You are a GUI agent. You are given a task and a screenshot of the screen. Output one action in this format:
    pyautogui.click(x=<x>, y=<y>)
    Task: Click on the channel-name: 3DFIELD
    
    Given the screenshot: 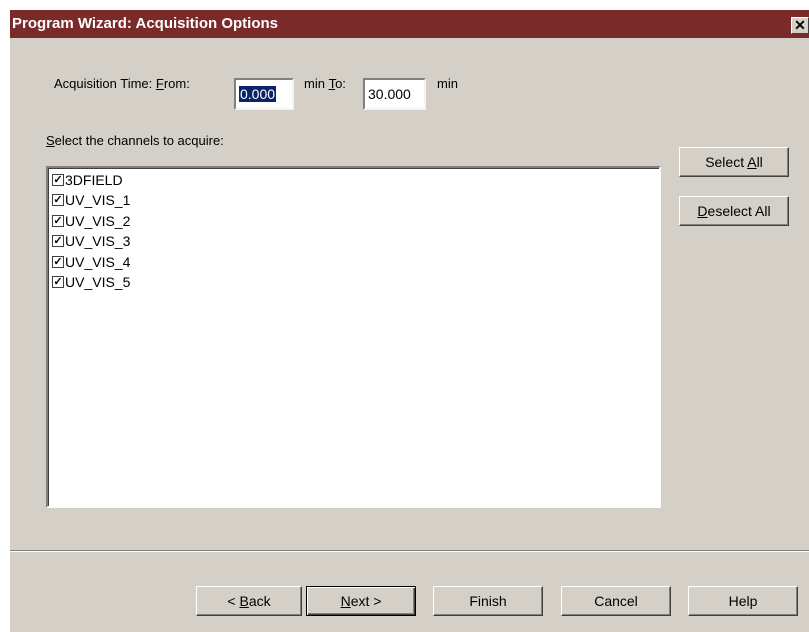 What is the action you would take?
    pyautogui.click(x=94, y=180)
    